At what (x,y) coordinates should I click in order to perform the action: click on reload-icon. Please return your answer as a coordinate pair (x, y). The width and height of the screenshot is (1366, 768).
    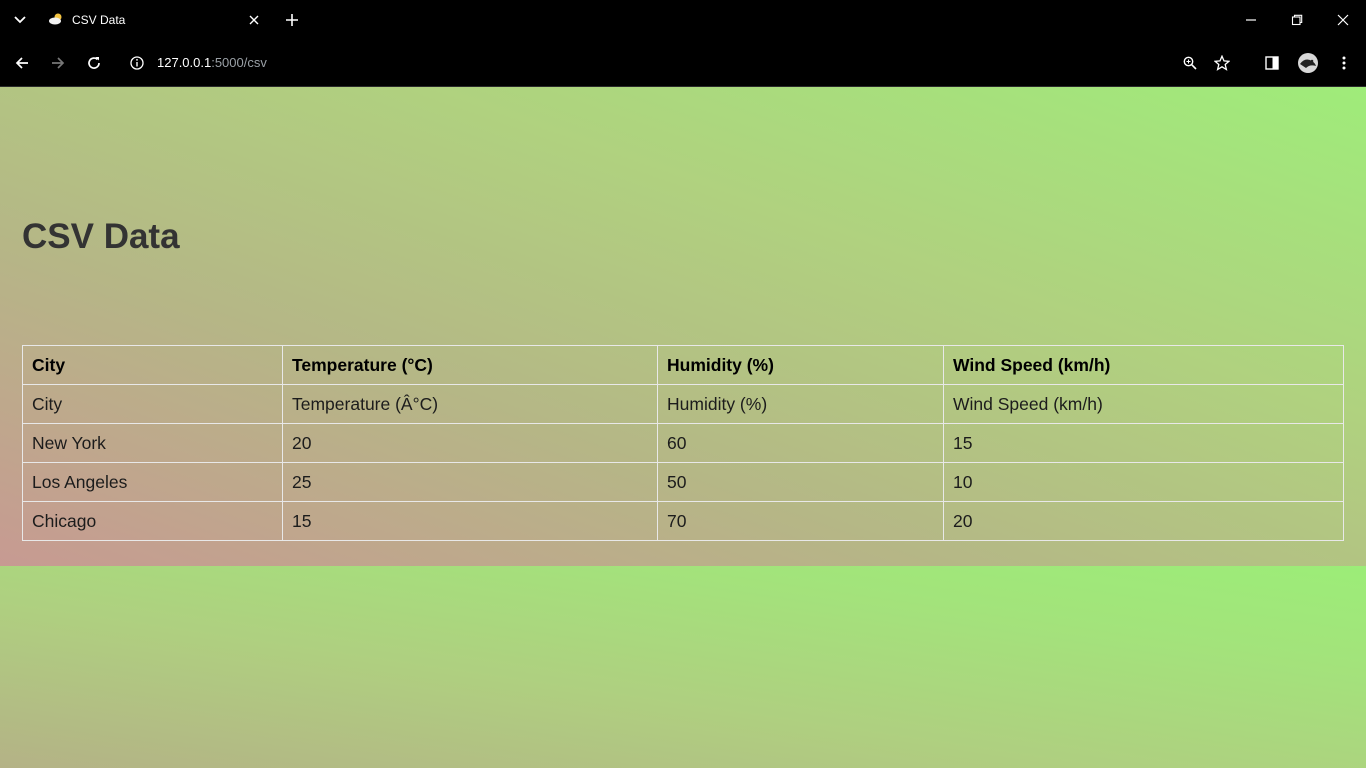
    Looking at the image, I should click on (94, 63).